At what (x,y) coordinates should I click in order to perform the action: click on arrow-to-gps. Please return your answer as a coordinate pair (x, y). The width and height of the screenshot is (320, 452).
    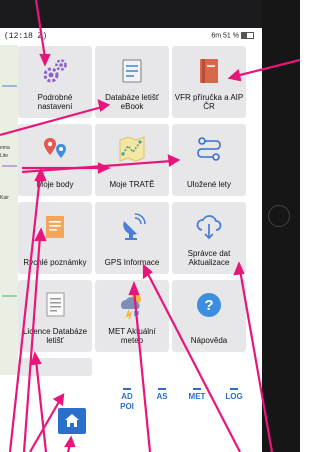
    Looking at the image, I should click on (193, 361).